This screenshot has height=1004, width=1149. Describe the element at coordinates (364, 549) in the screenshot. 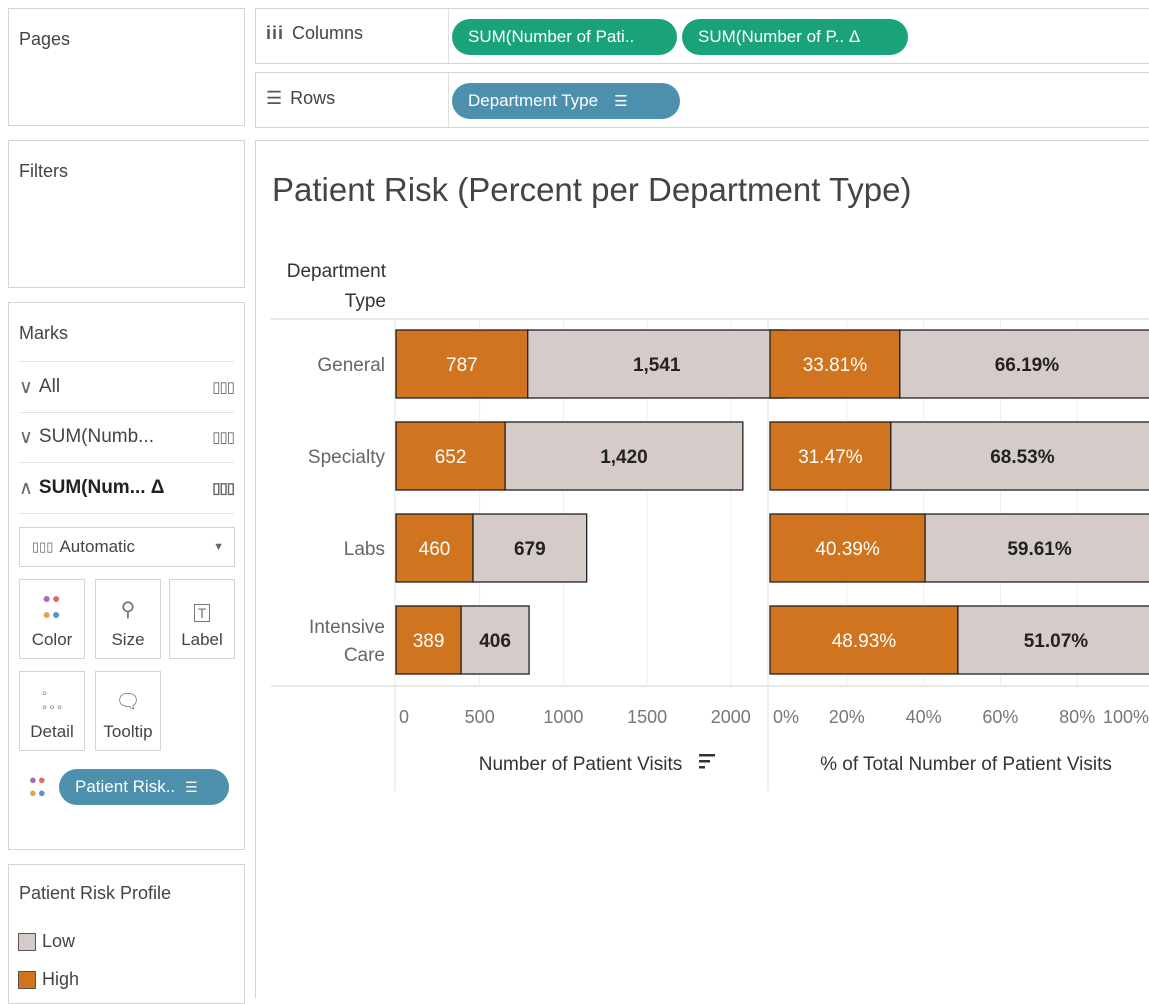

I see `category-label: Labs` at that location.